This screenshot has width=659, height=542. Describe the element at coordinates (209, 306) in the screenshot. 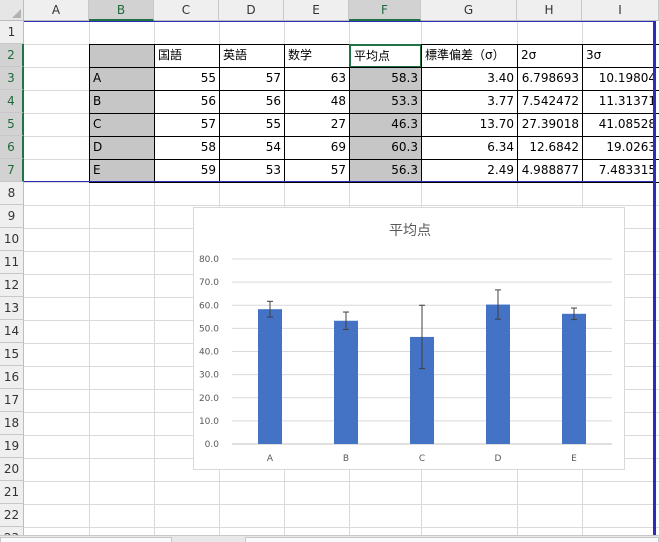

I see `y-tick-label: 60.0` at that location.